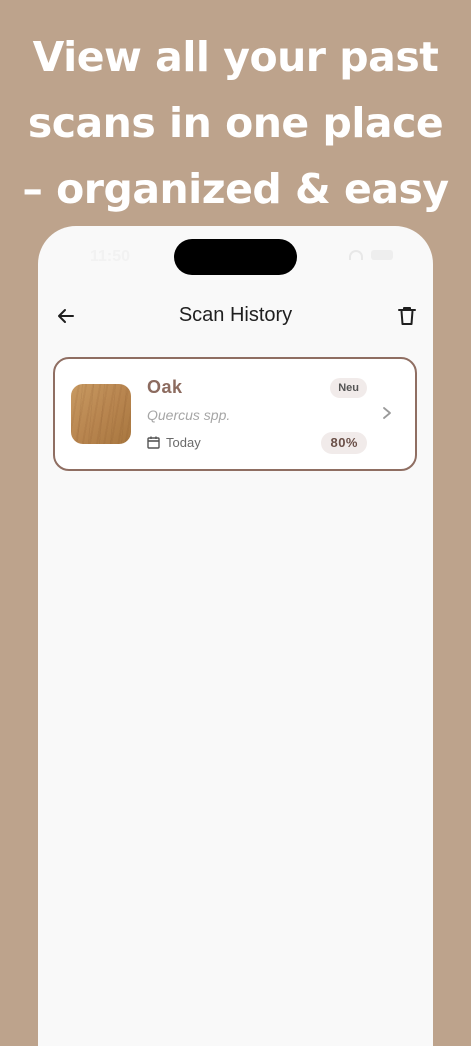 This screenshot has height=1046, width=471. I want to click on scan-date-row: Today, so click(174, 442).